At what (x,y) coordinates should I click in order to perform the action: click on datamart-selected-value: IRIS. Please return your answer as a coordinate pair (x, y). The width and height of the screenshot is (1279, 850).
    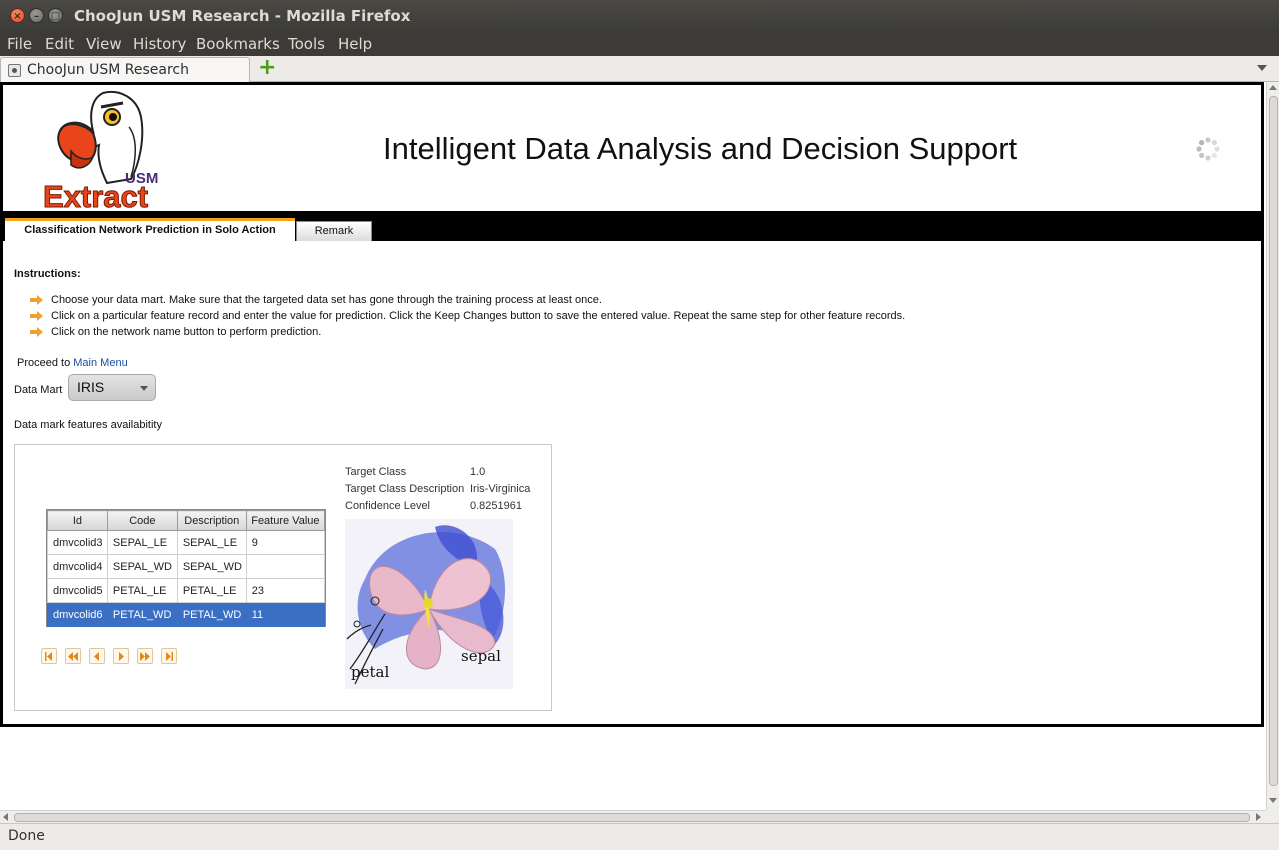
    Looking at the image, I should click on (91, 387).